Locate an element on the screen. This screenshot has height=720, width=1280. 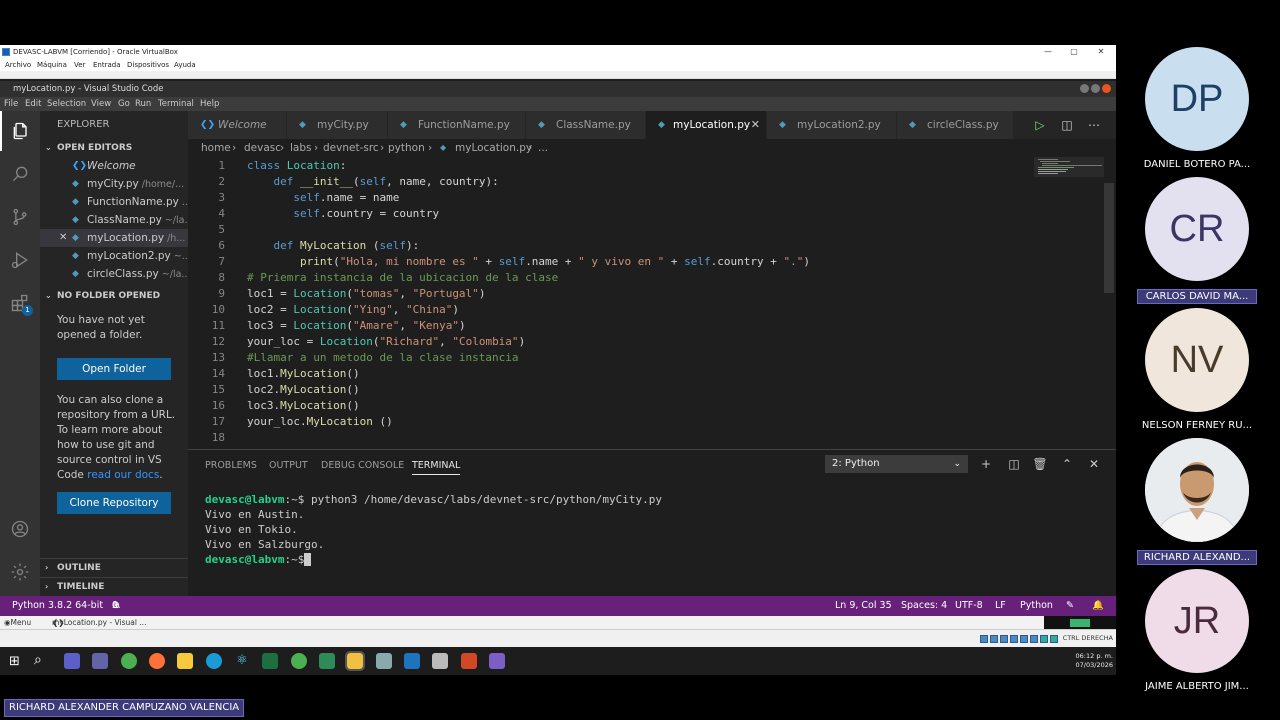
windows-start-icon: ⊞ is located at coordinates (14, 661).